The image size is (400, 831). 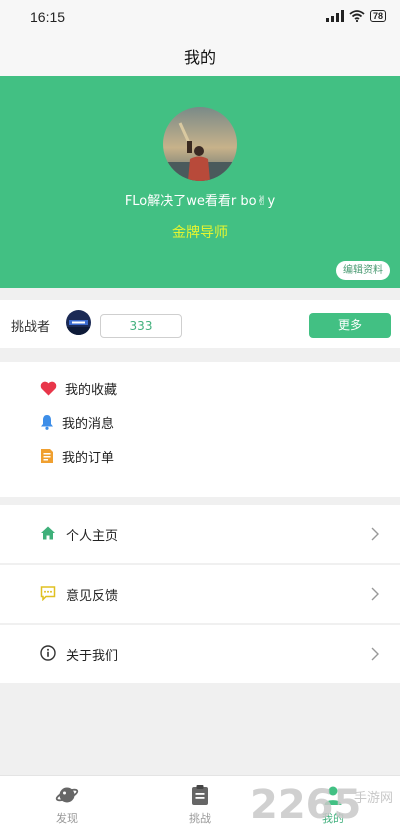 I want to click on link-row-about: 关于我们, so click(x=200, y=654).